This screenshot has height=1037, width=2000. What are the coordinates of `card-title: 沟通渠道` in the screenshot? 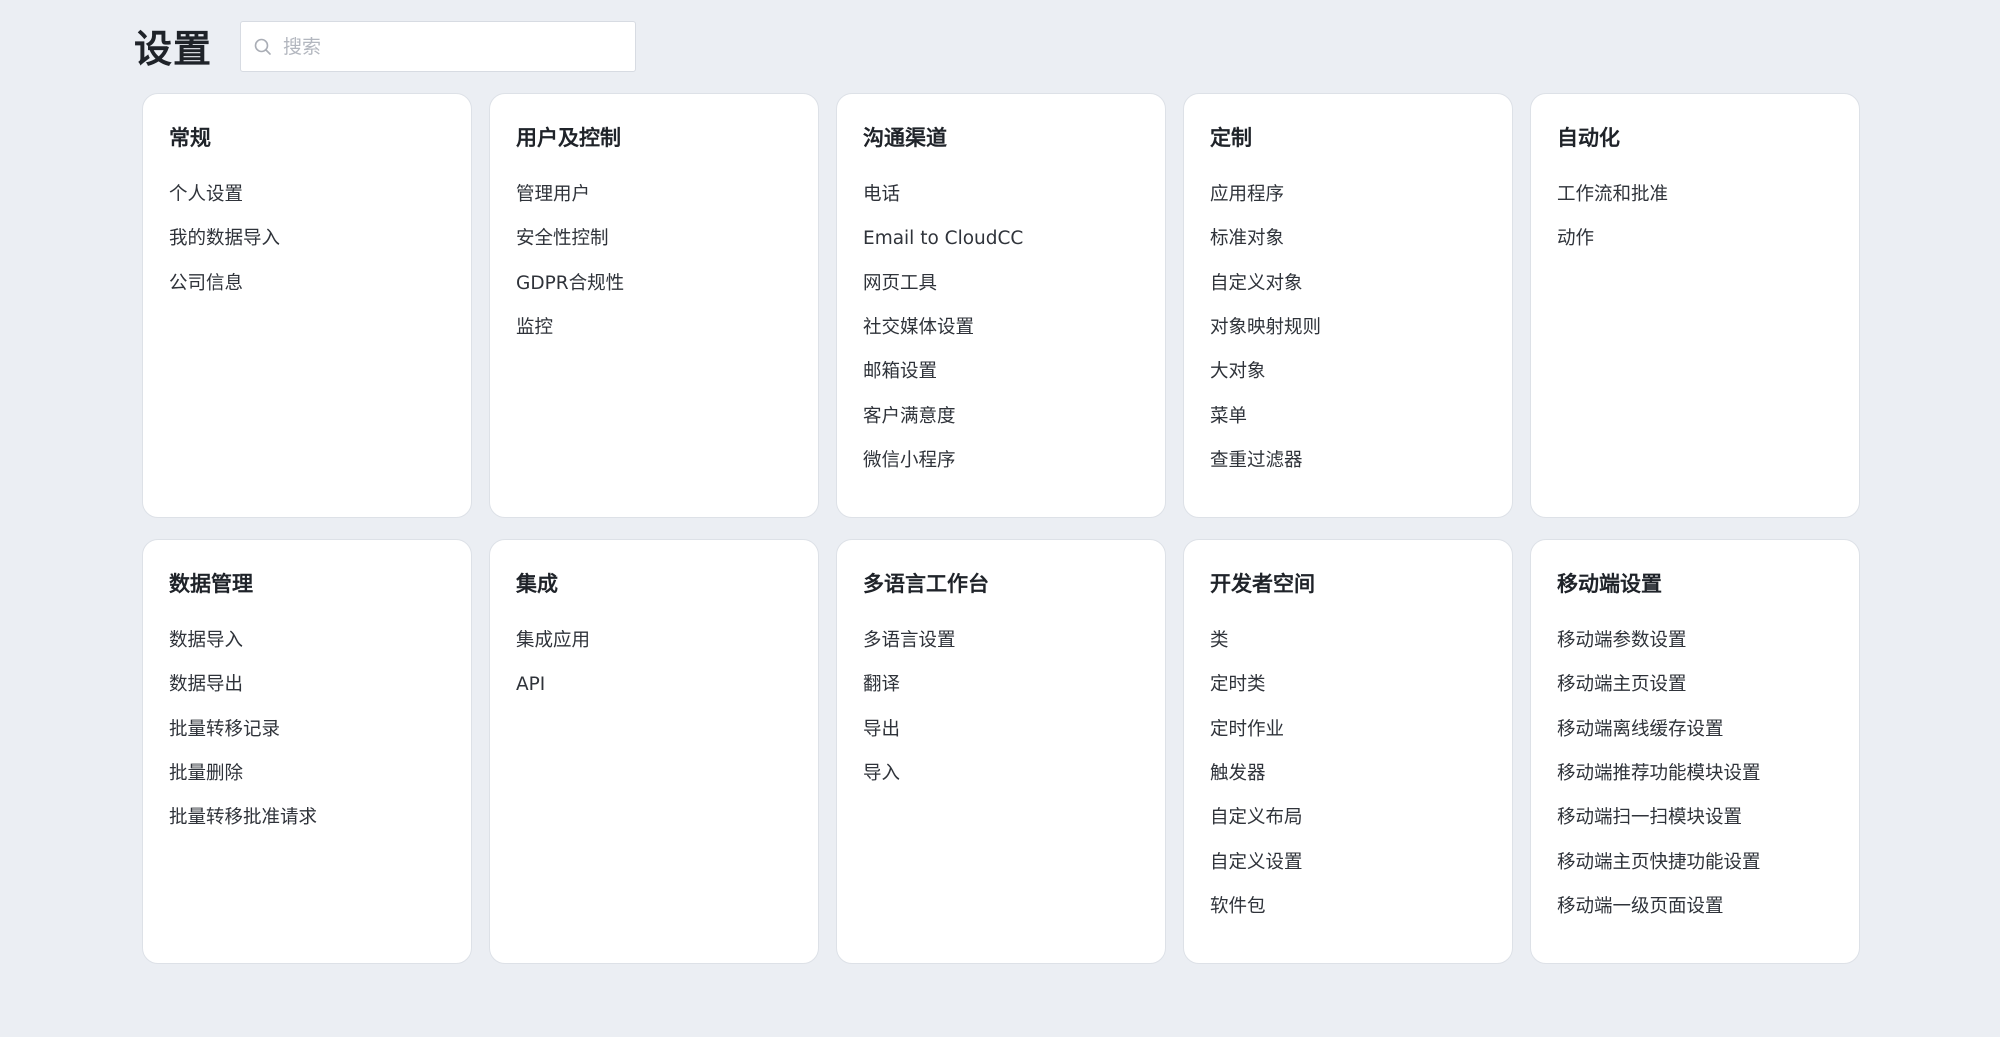 It's located at (905, 138).